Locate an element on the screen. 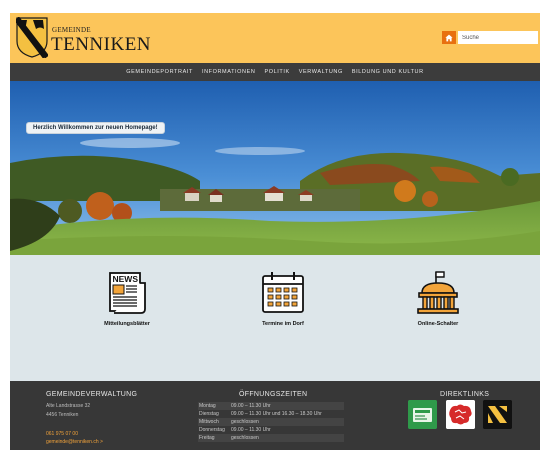 This screenshot has height=450, width=540. footer-direktlinks-title: DIREKTLINKS is located at coordinates (465, 394).